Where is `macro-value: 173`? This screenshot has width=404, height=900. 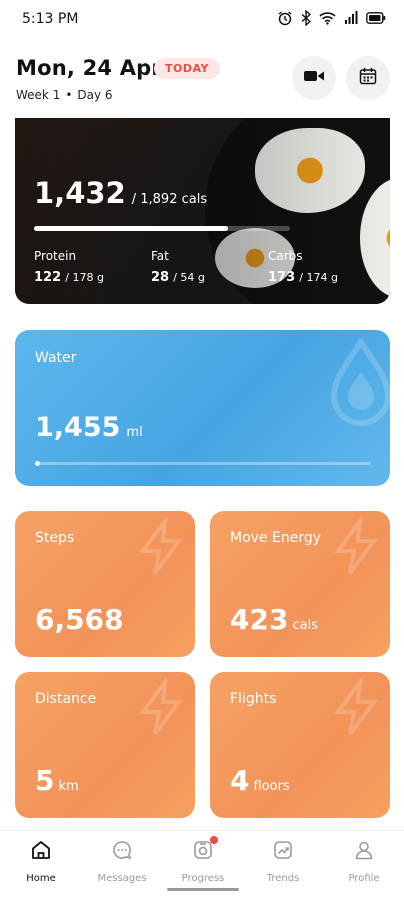 macro-value: 173 is located at coordinates (282, 277).